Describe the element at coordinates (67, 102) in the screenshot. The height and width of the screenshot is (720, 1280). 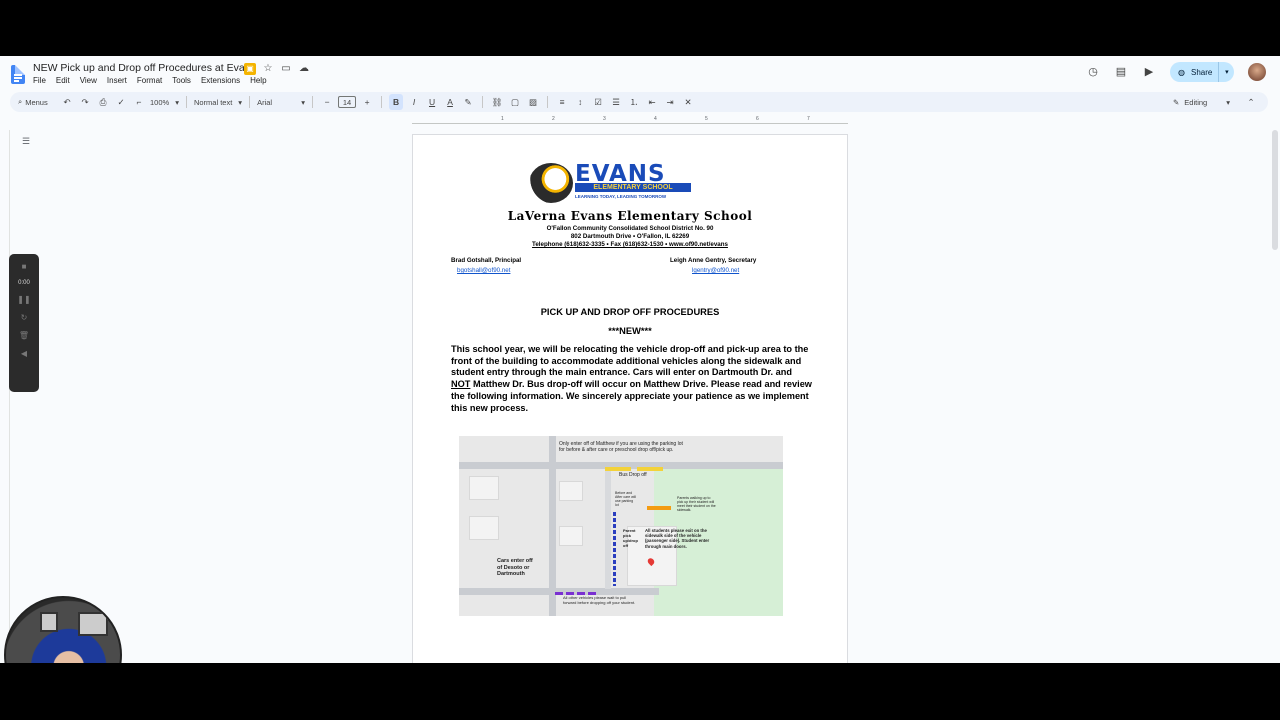
I see `undo-icon: ↶` at that location.